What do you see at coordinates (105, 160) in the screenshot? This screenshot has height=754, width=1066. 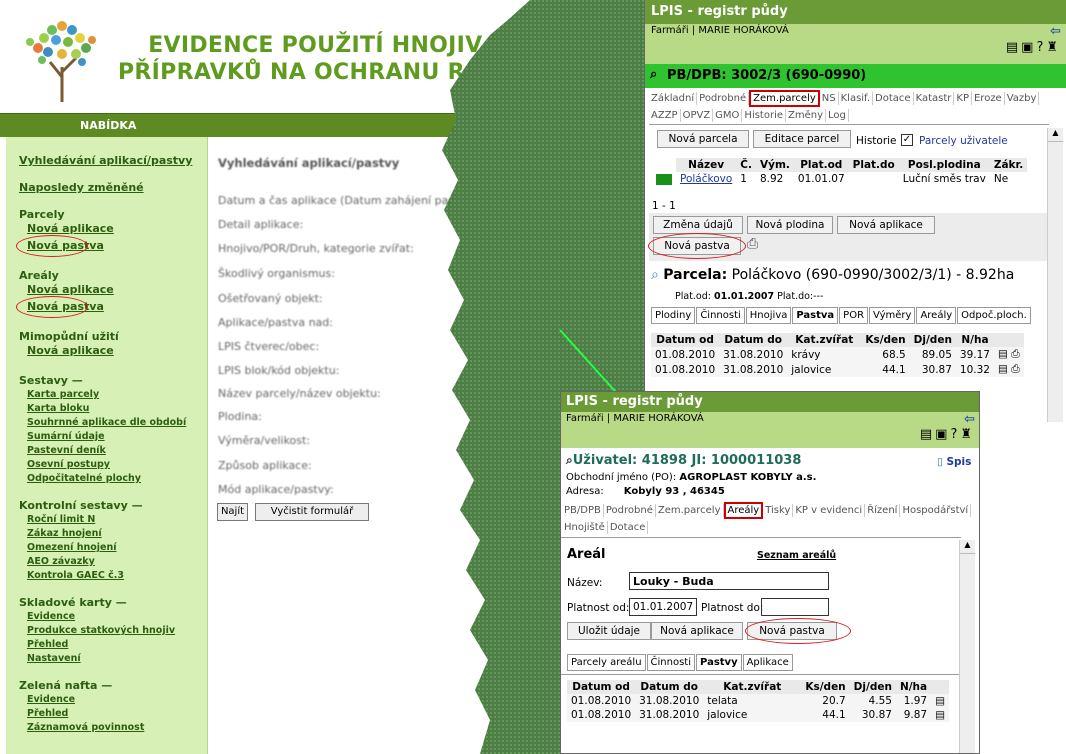 I see `sidebar-link-search: Vyhledávání aplikací/pastvy` at bounding box center [105, 160].